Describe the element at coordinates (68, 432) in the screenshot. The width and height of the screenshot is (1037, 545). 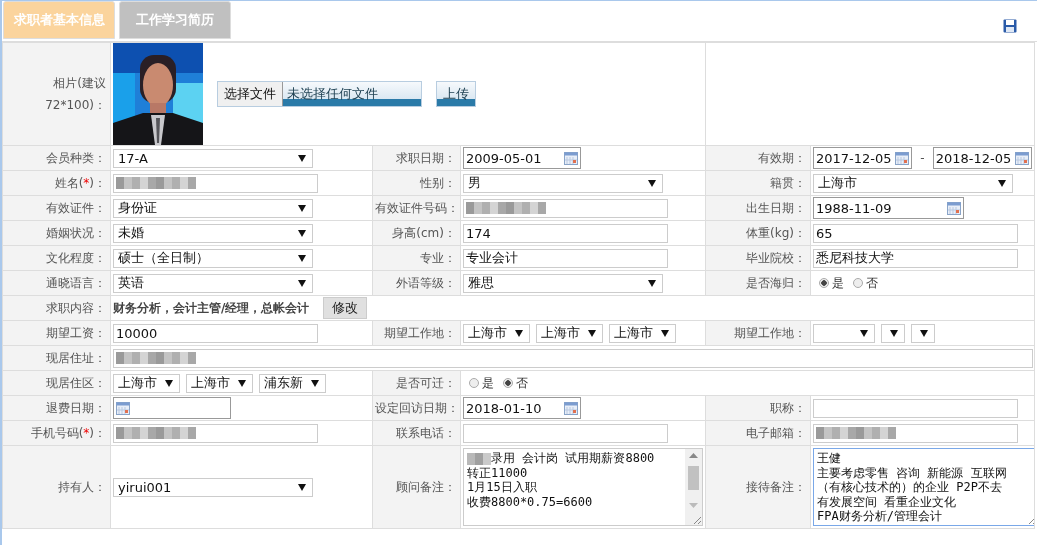
I see `field-label: 手机号码(*)：` at that location.